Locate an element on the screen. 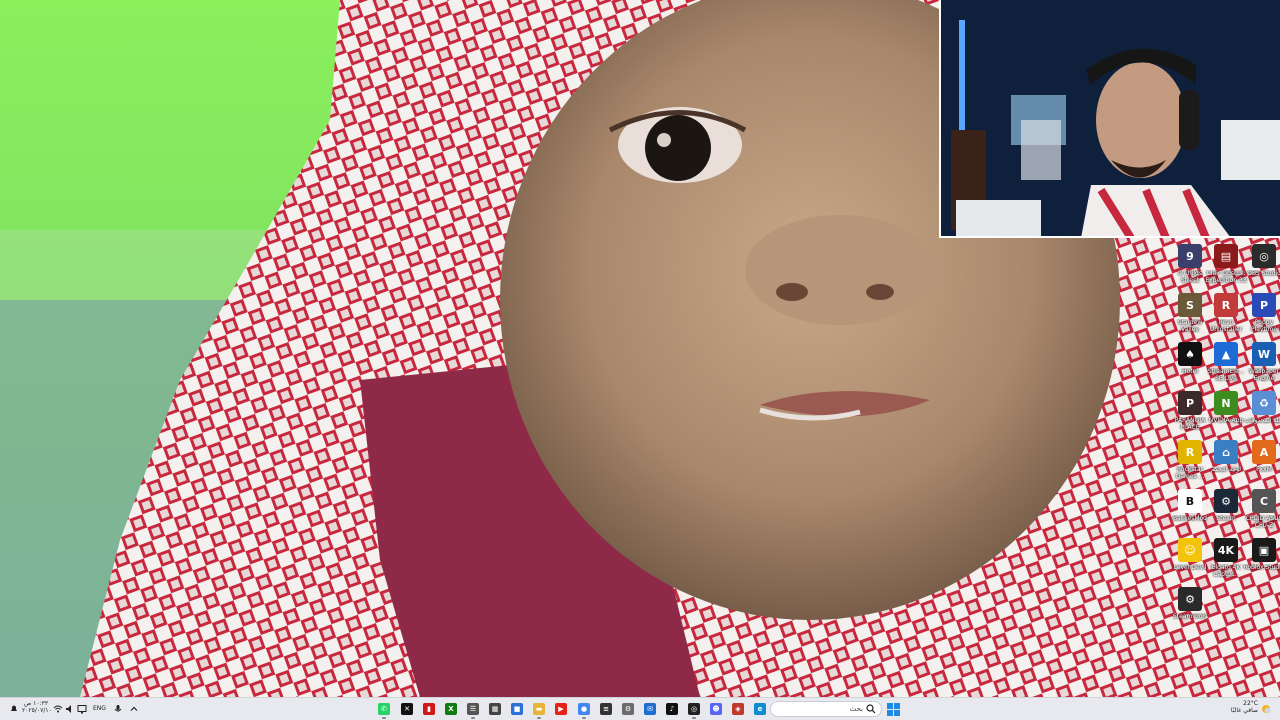 This screenshot has width=1280, height=720. desktop-shortcut: ⚙ SteamTools is located at coordinates (1190, 611).